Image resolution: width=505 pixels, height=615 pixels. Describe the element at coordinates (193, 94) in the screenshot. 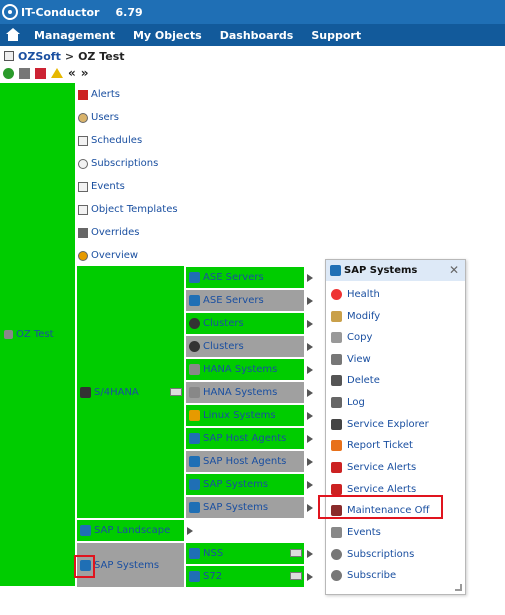

I see `sub-item-alerts: Alerts` at that location.